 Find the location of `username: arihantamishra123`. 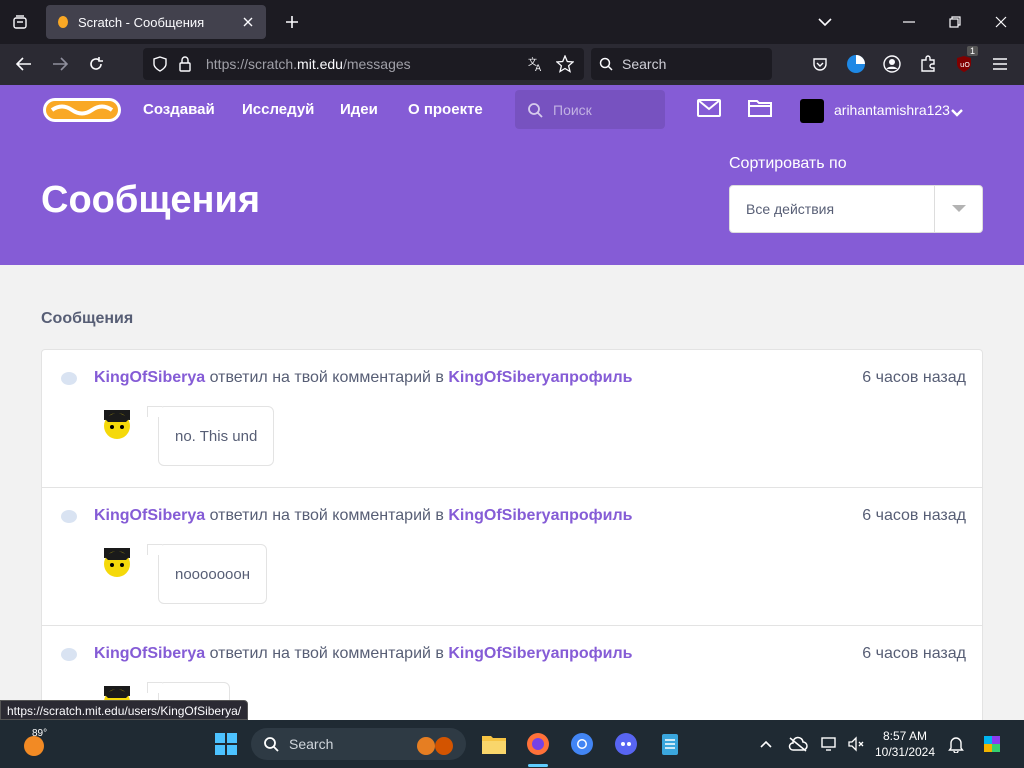

username: arihantamishra123 is located at coordinates (892, 110).